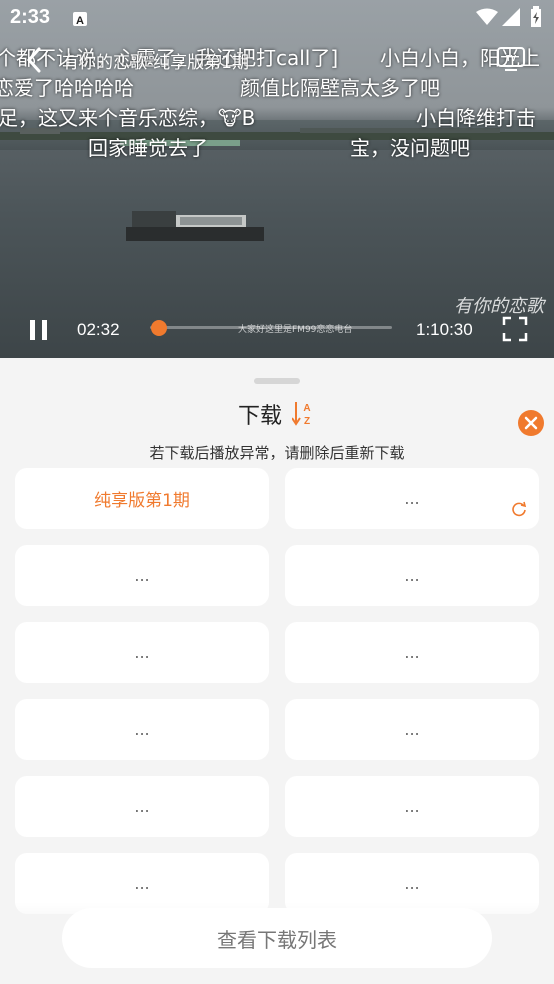  I want to click on signal-icon, so click(511, 17).